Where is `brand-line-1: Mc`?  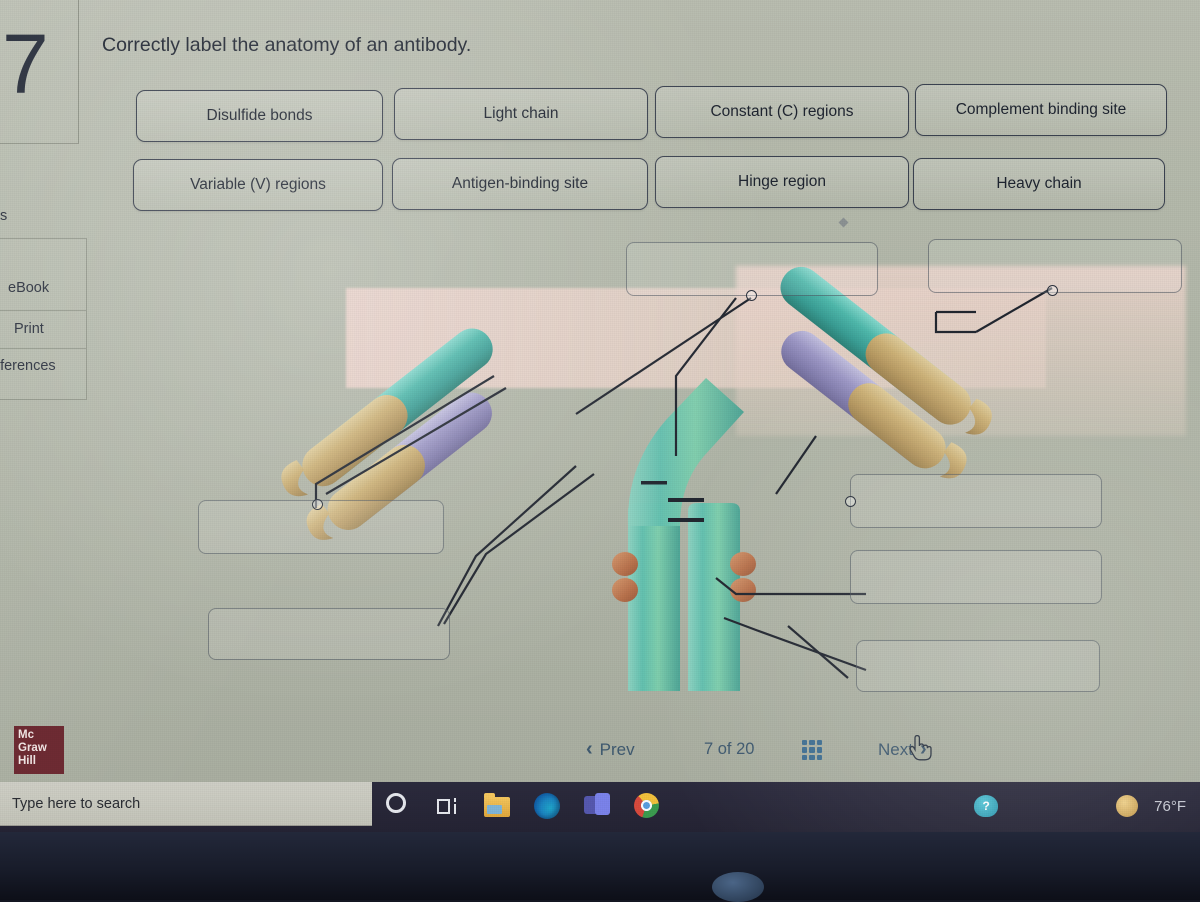
brand-line-1: Mc is located at coordinates (26, 735).